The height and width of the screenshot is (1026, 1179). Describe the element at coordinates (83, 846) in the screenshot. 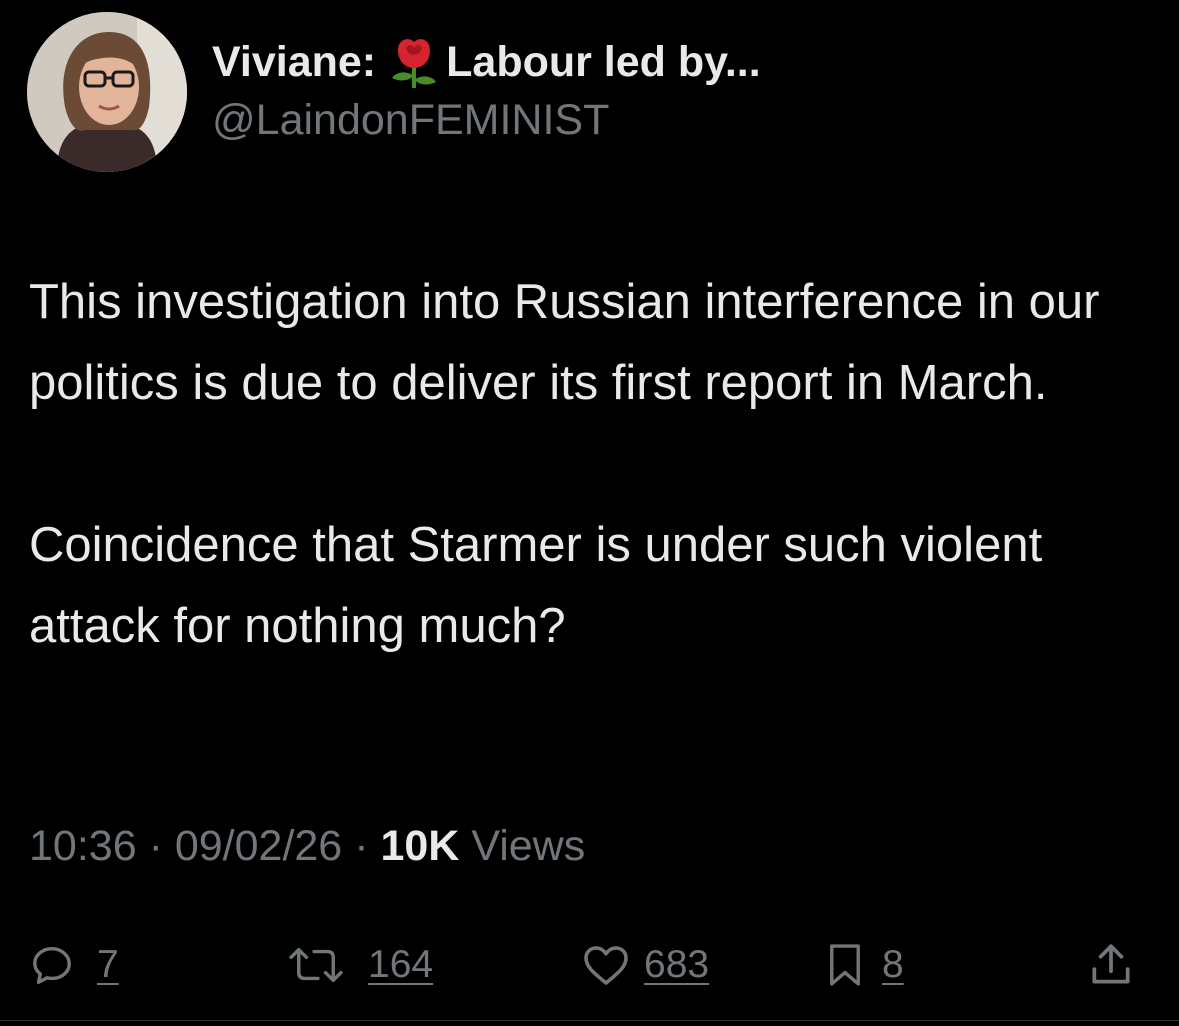

I see `tweet-time: 10:36` at that location.